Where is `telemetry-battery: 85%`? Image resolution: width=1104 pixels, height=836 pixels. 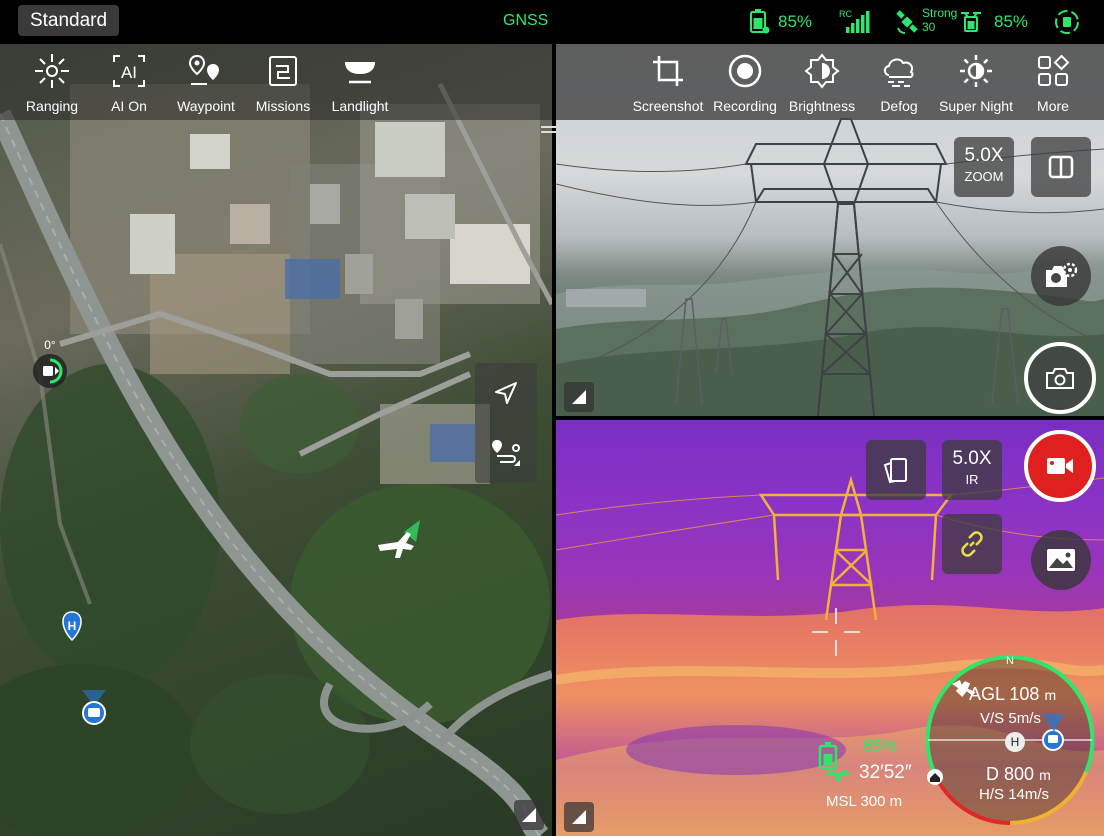
telemetry-battery: 85% is located at coordinates (880, 745).